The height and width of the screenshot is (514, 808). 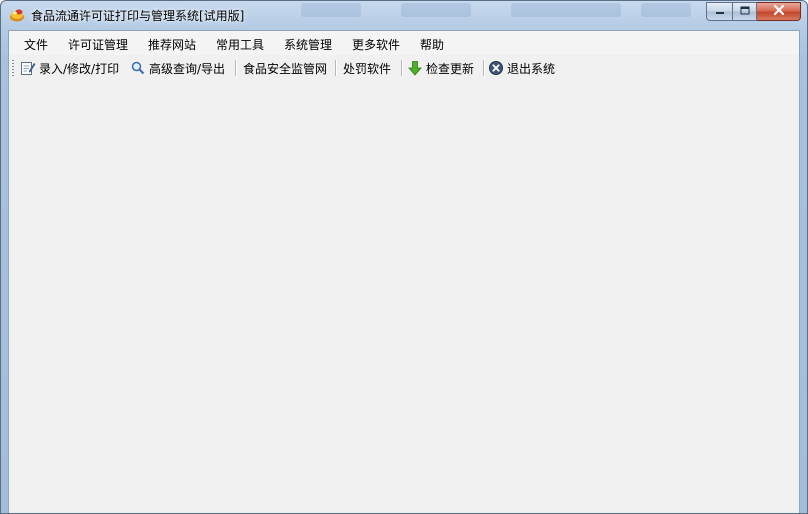 I want to click on menu-help: 帮助, so click(x=432, y=44).